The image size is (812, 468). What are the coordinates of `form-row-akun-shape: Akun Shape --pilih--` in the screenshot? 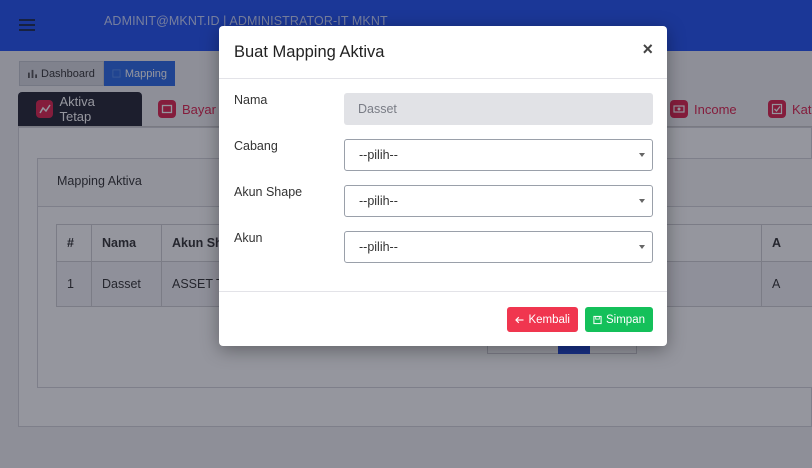 It's located at (444, 201).